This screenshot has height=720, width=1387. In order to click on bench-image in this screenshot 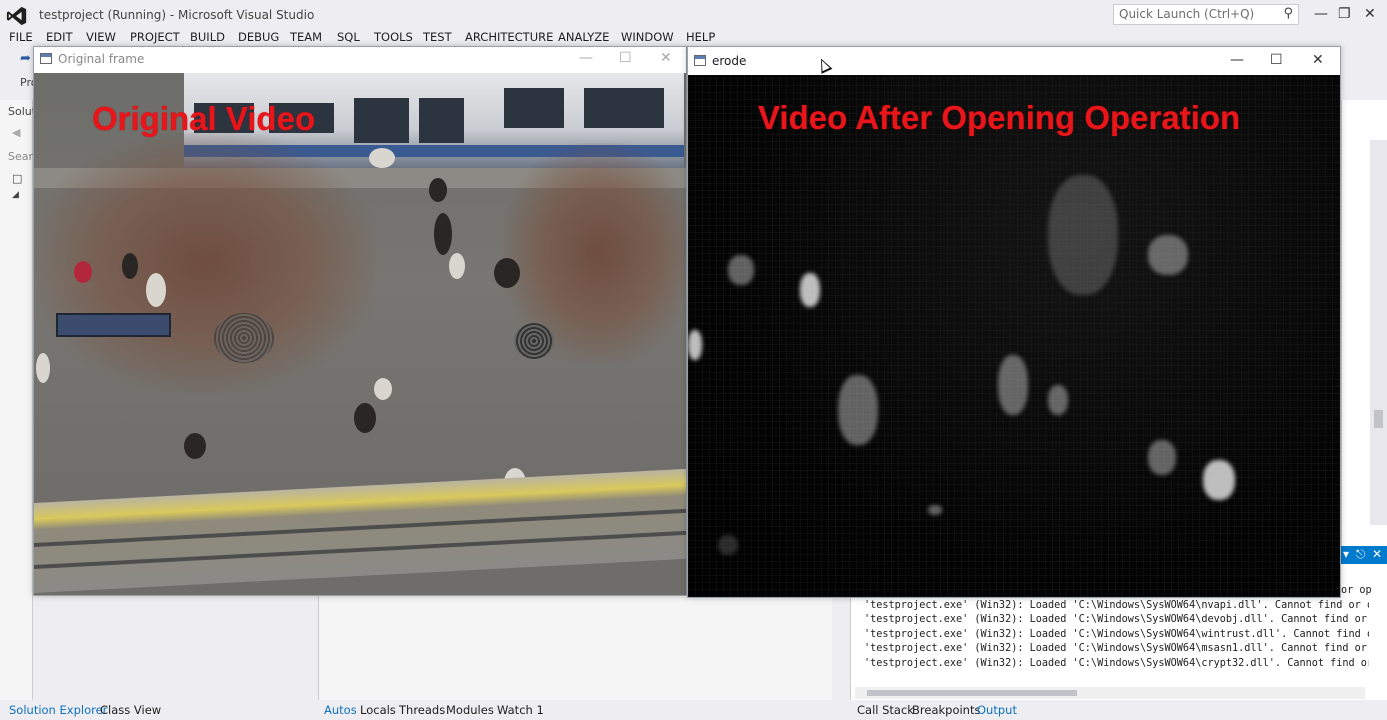, I will do `click(113, 325)`.